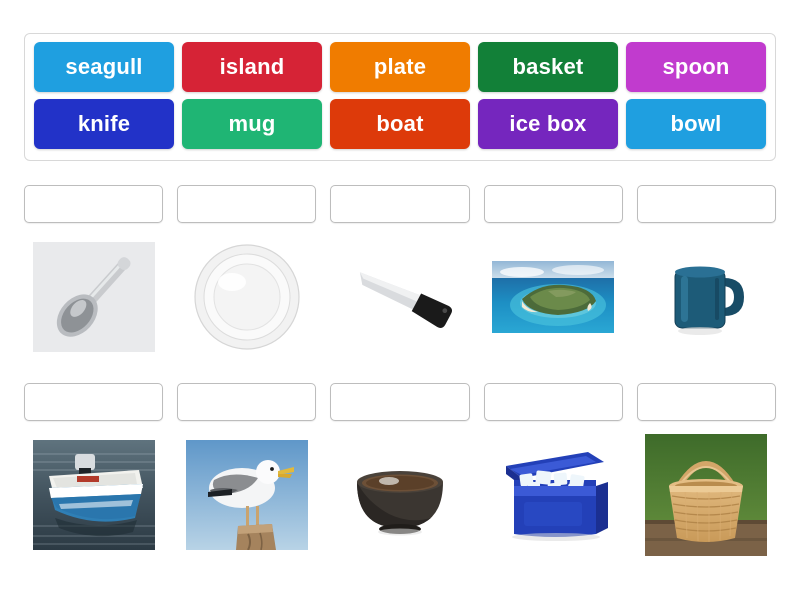  What do you see at coordinates (696, 124) in the screenshot?
I see `word-tile-bowl: bowl` at bounding box center [696, 124].